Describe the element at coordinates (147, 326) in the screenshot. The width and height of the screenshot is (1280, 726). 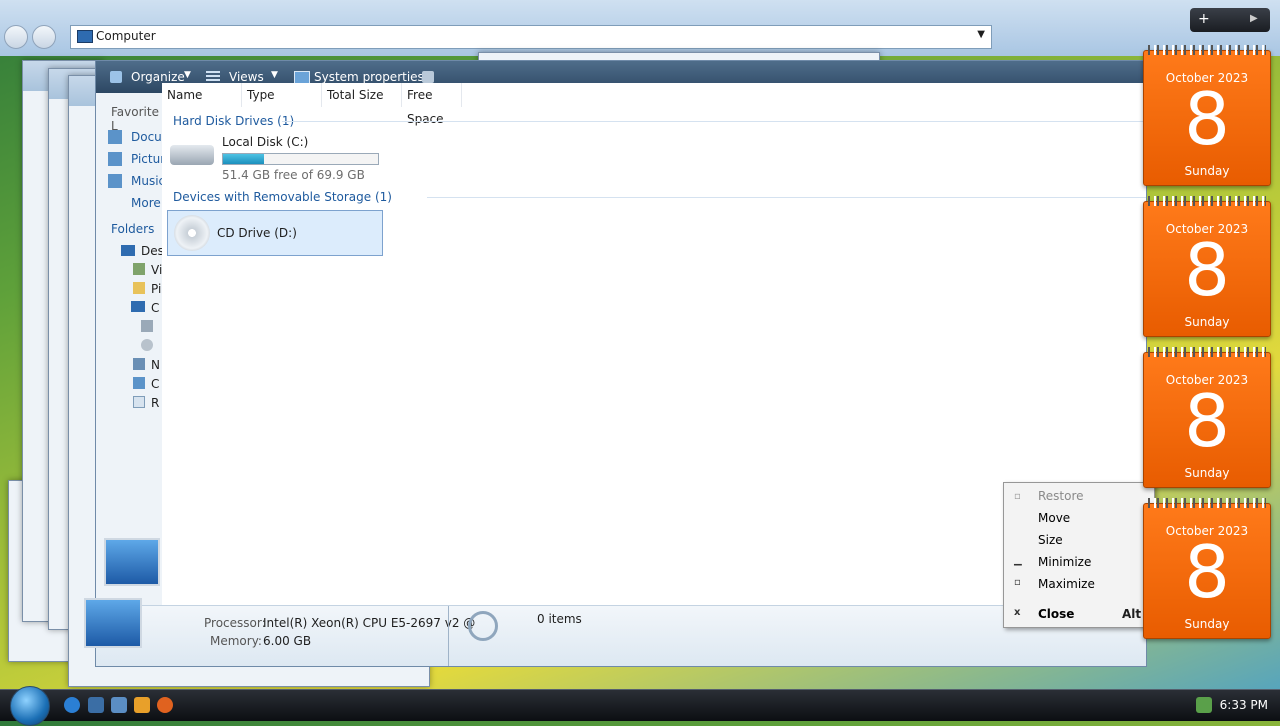
I see `drive-icon` at that location.